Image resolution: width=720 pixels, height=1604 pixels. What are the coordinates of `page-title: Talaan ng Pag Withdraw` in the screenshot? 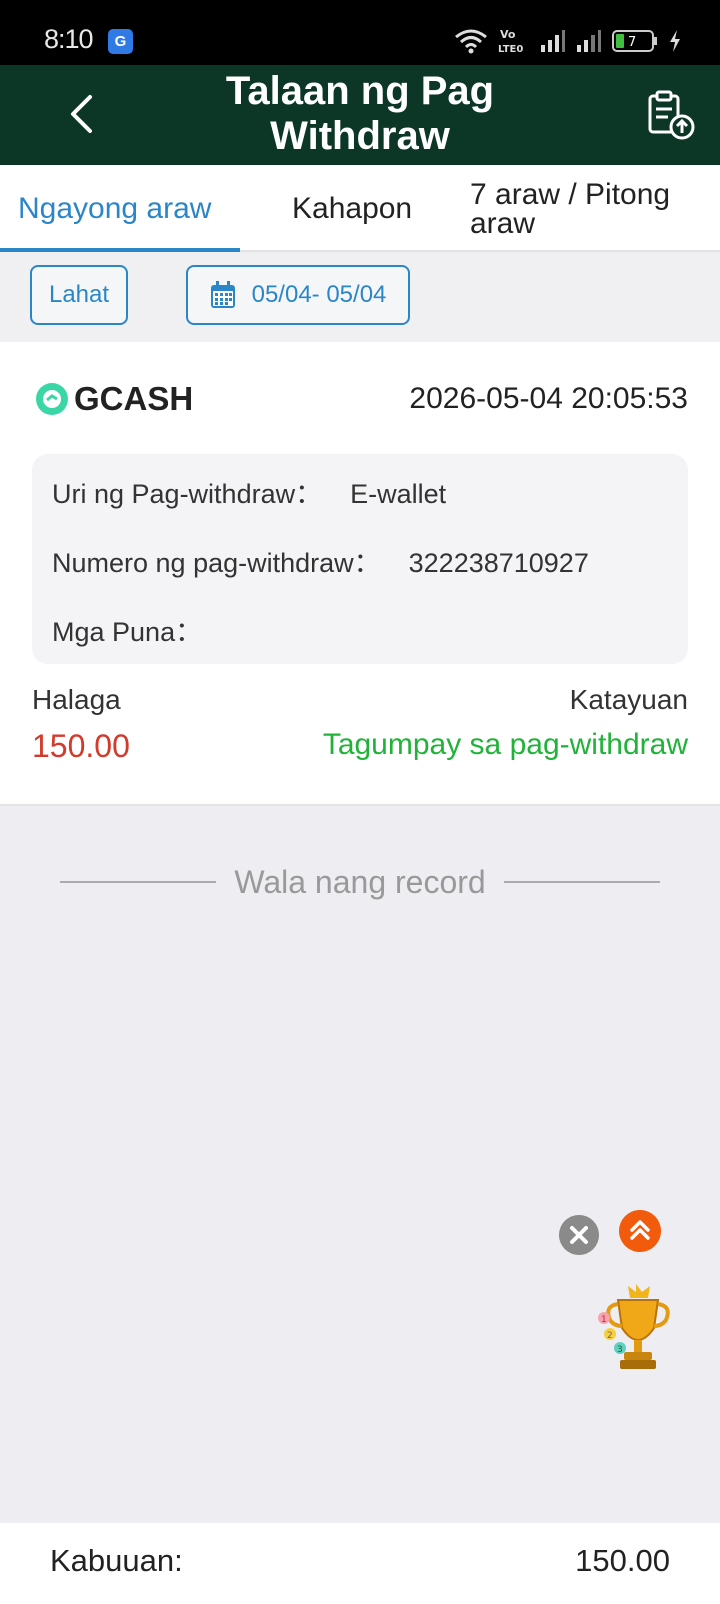 It's located at (360, 113).